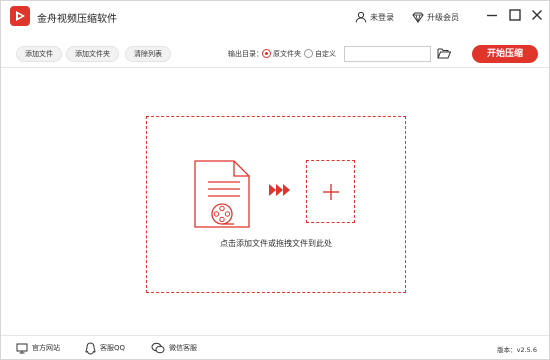 The image size is (550, 360). What do you see at coordinates (382, 17) in the screenshot?
I see `login-label: 未登录` at bounding box center [382, 17].